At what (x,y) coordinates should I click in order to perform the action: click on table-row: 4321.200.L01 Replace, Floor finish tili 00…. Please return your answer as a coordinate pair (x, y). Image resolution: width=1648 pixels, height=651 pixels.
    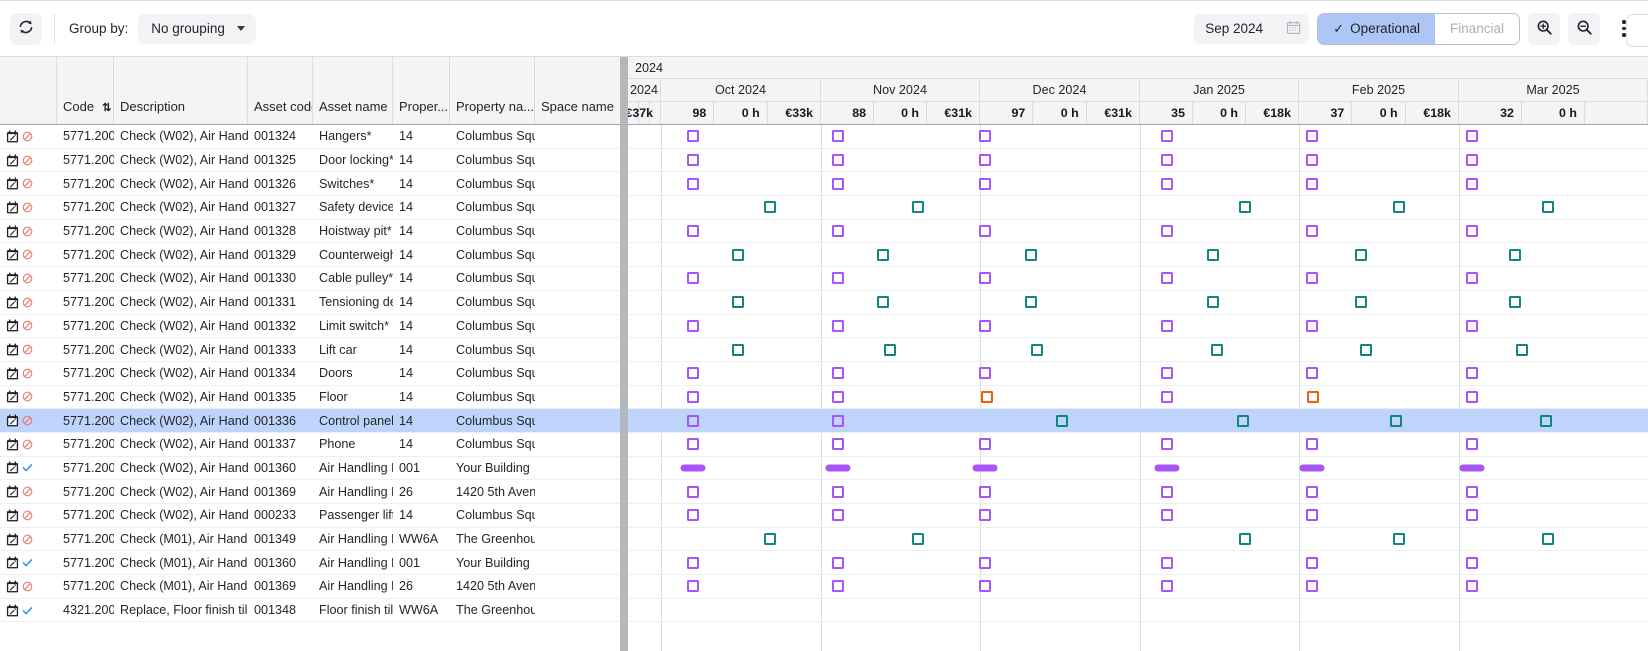
    Looking at the image, I should click on (310, 611).